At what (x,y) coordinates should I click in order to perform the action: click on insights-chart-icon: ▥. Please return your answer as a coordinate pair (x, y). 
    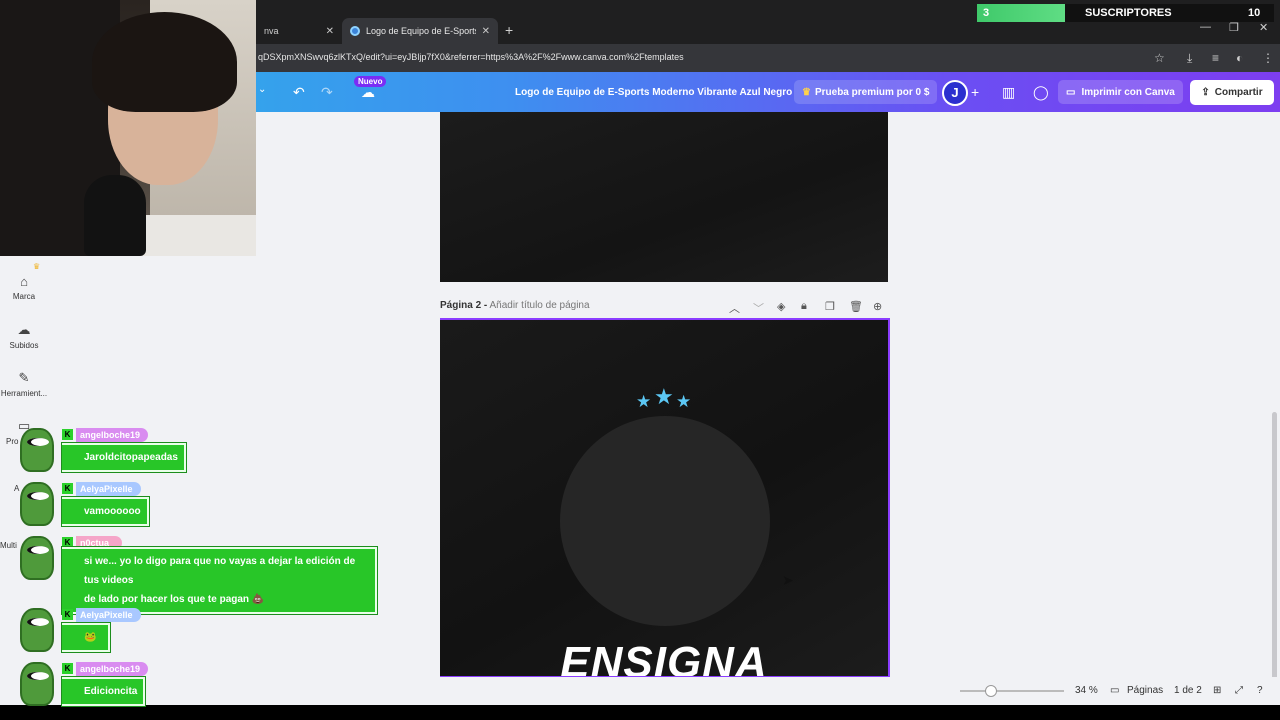
    Looking at the image, I should click on (1008, 92).